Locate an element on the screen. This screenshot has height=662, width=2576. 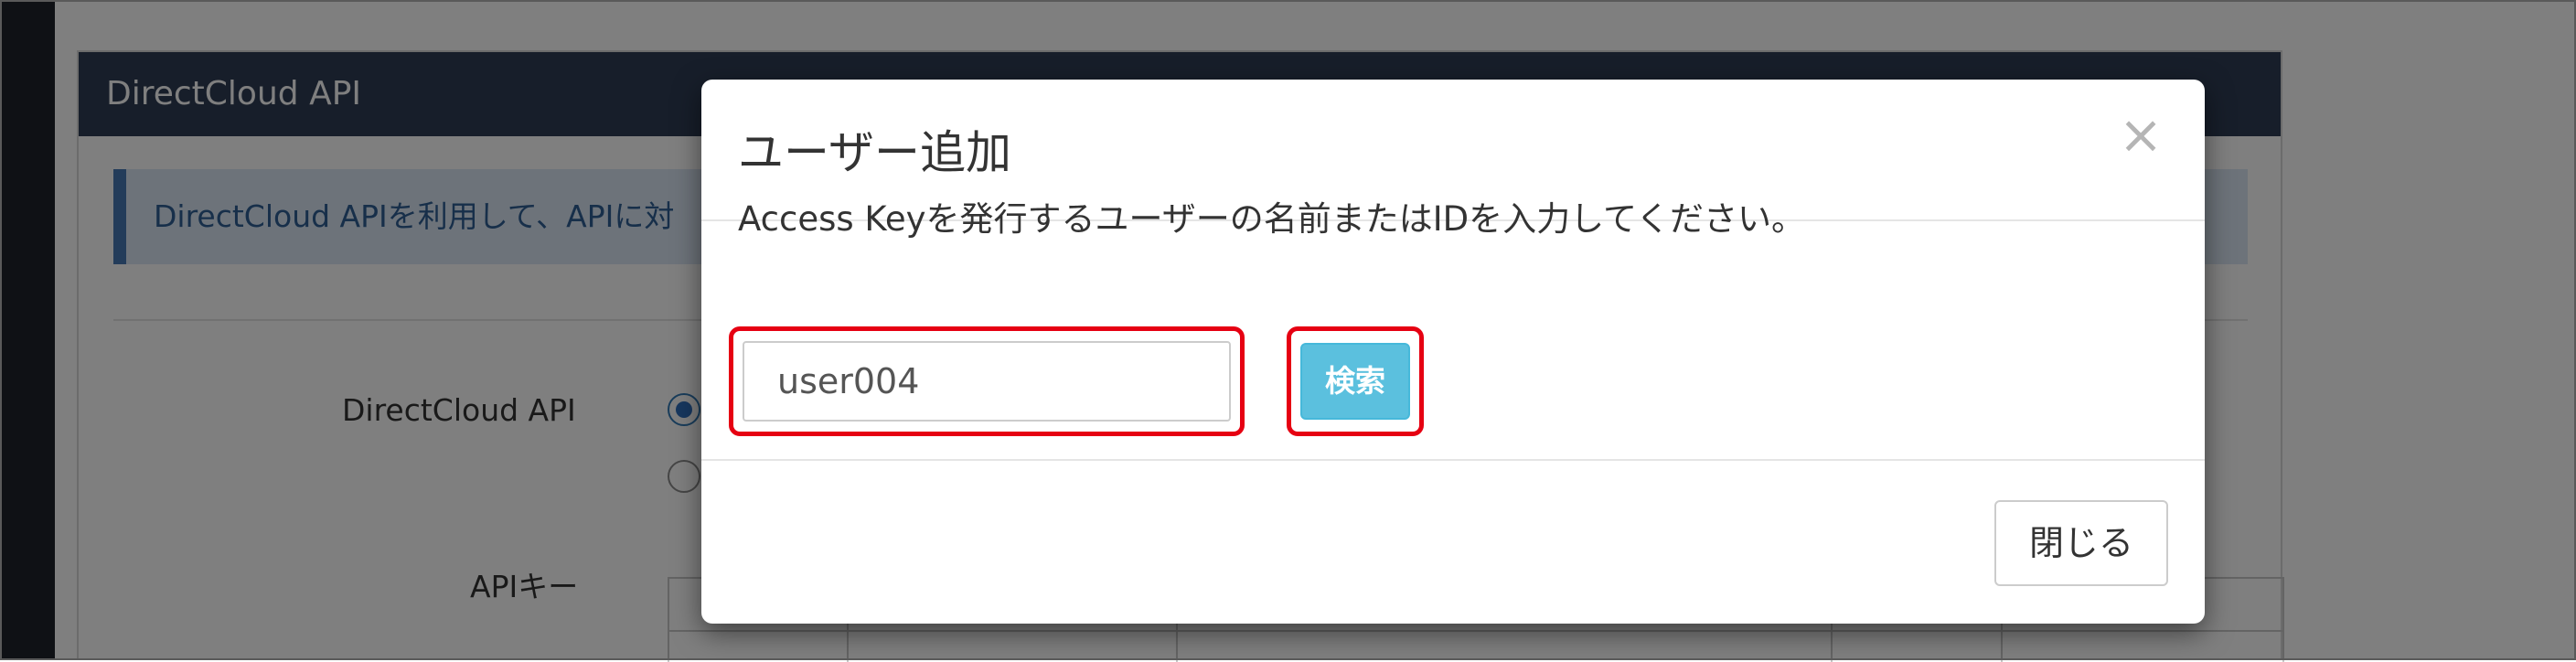
search-input-highlight is located at coordinates (987, 381).